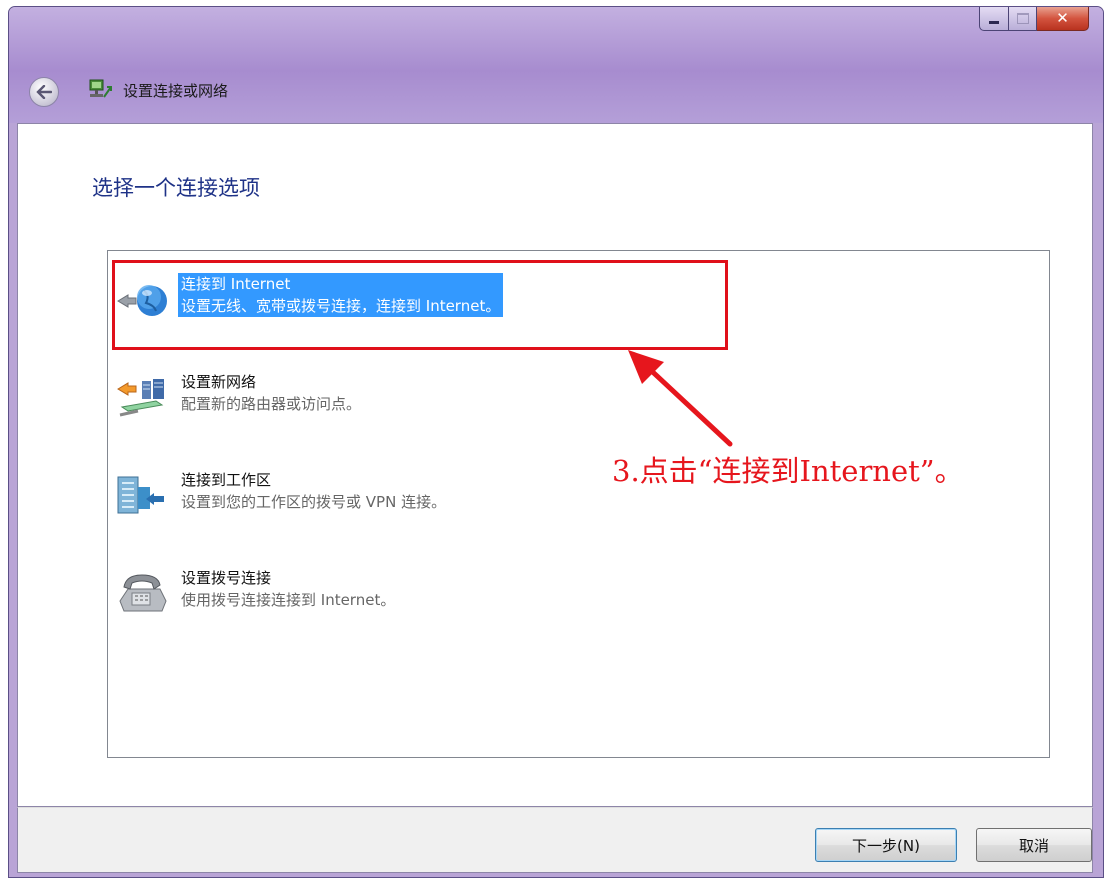  I want to click on annotation-text: 3.点击“连接到Internet”。, so click(788, 471).